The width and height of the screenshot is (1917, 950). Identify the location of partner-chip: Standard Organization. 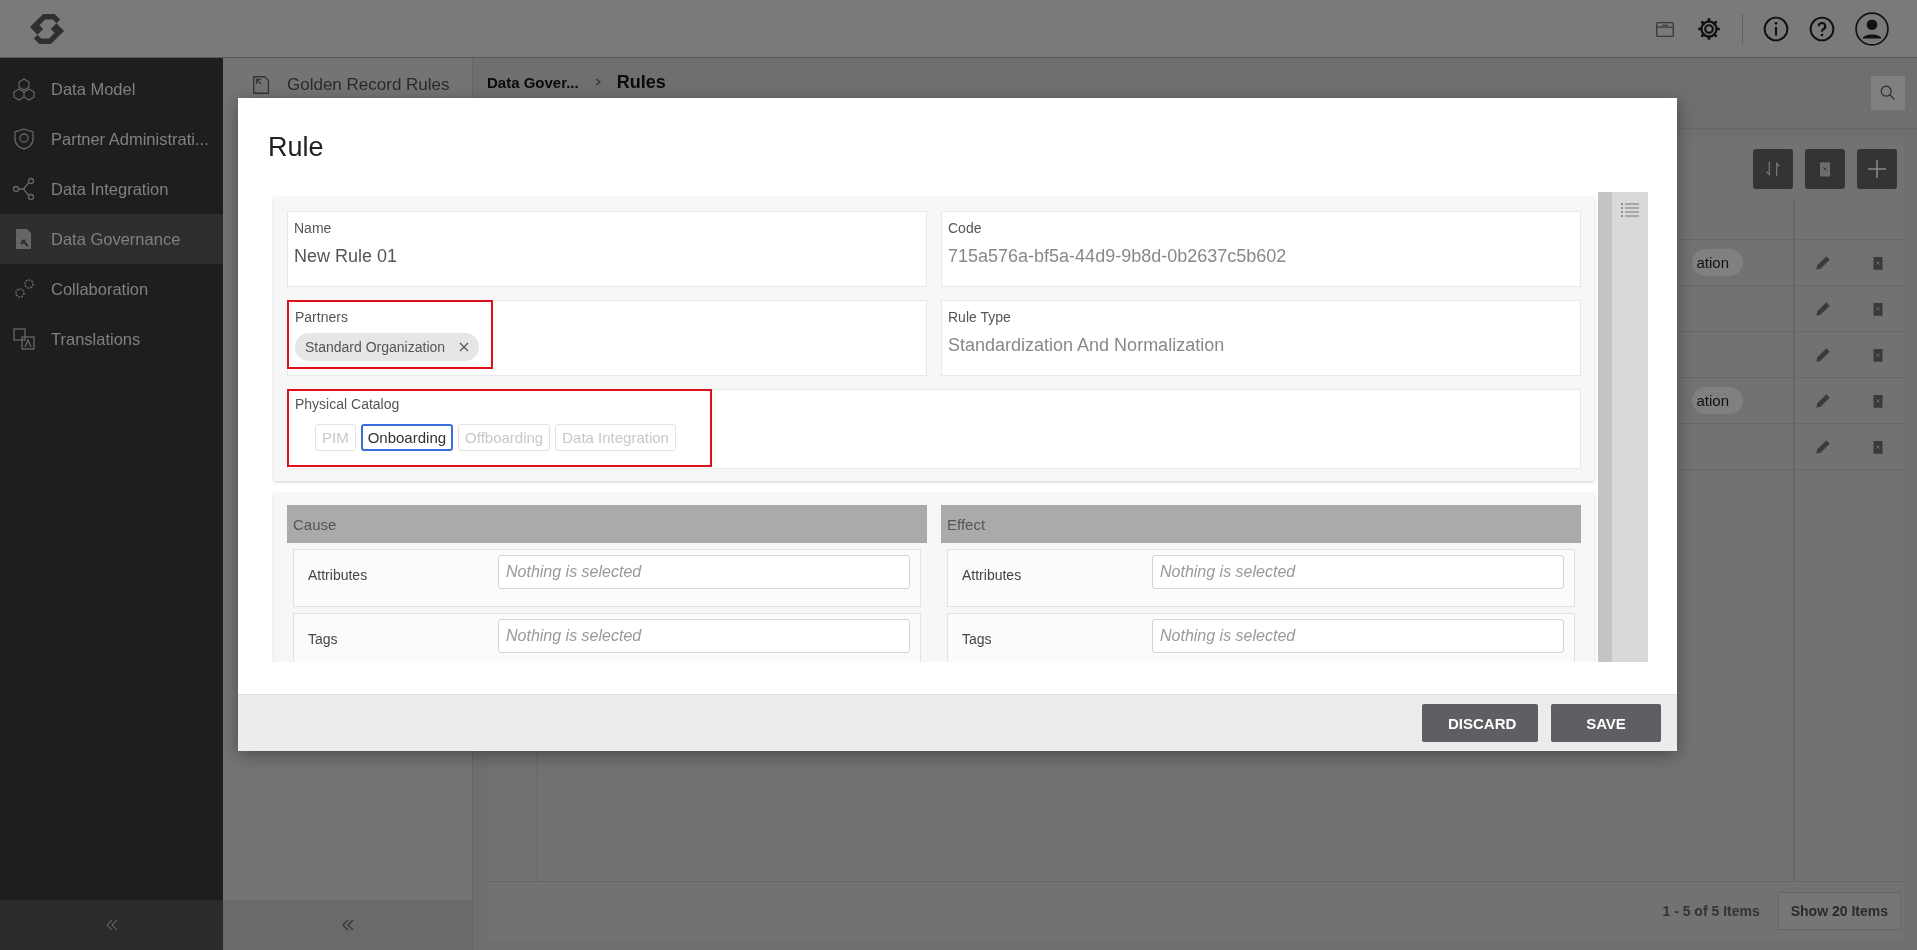
(387, 347).